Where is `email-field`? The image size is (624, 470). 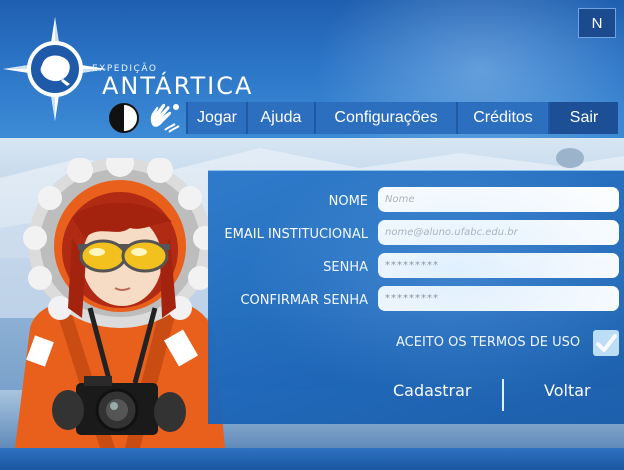
email-field is located at coordinates (498, 232).